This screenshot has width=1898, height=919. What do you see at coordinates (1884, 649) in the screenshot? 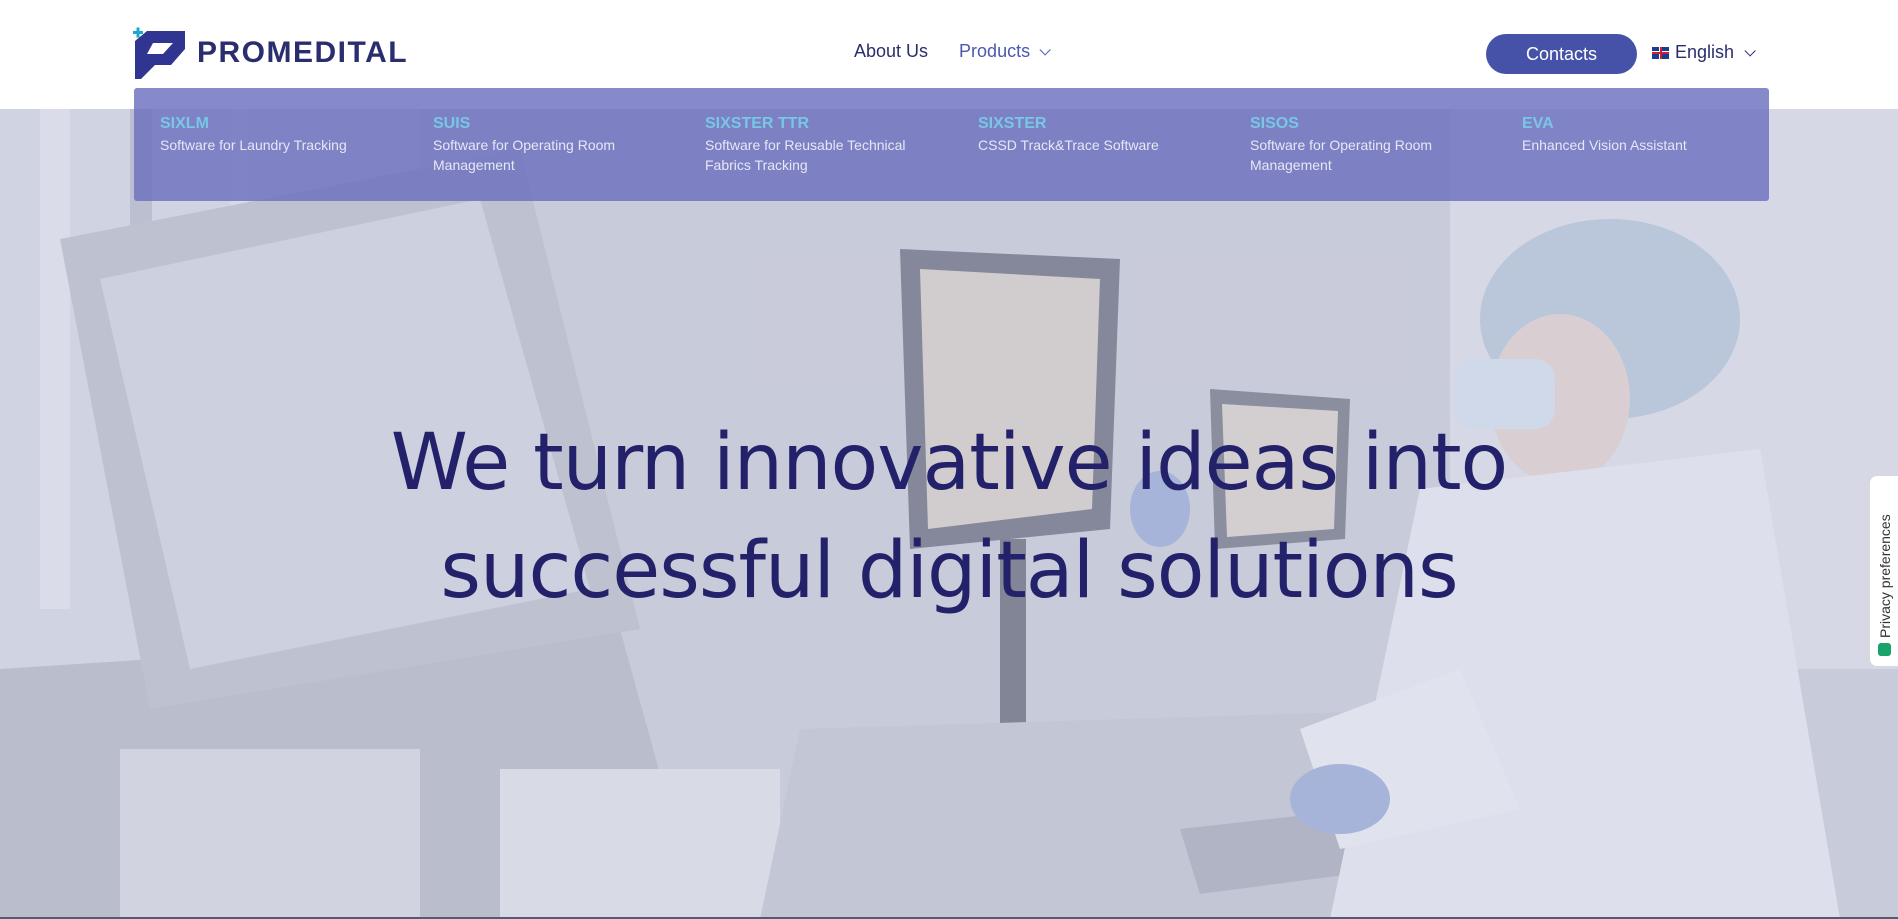
I see `privacy-shield-icon` at bounding box center [1884, 649].